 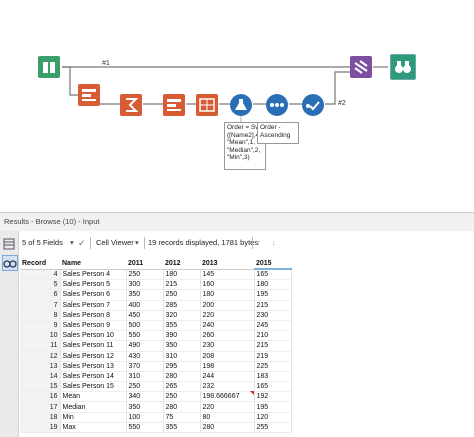 What do you see at coordinates (273, 275) in the screenshot?
I see `table-cell: 165` at bounding box center [273, 275].